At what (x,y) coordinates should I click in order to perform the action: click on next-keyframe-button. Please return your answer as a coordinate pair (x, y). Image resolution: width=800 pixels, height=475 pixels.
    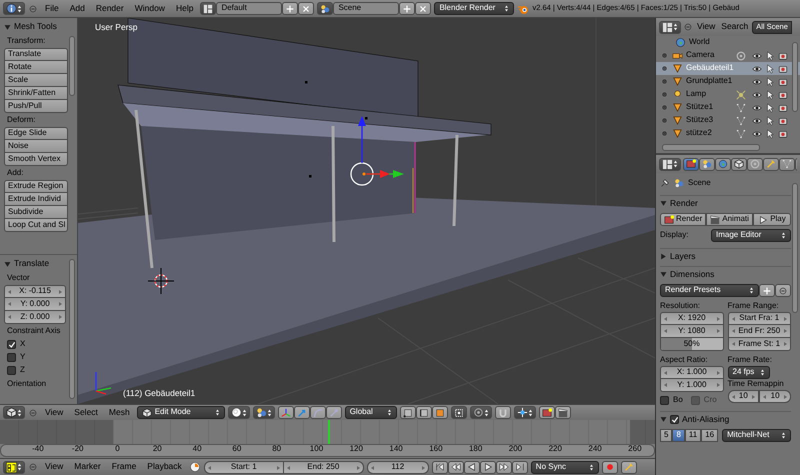
    Looking at the image, I should click on (504, 467).